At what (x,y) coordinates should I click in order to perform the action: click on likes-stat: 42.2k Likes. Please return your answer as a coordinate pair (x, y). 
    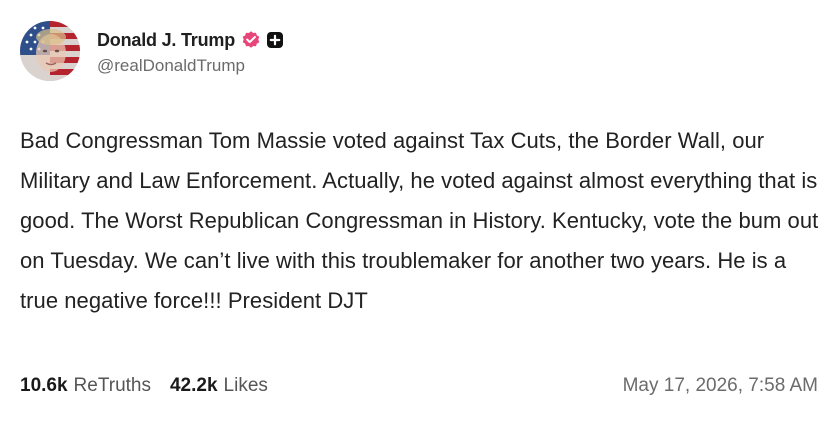
    Looking at the image, I should click on (219, 386).